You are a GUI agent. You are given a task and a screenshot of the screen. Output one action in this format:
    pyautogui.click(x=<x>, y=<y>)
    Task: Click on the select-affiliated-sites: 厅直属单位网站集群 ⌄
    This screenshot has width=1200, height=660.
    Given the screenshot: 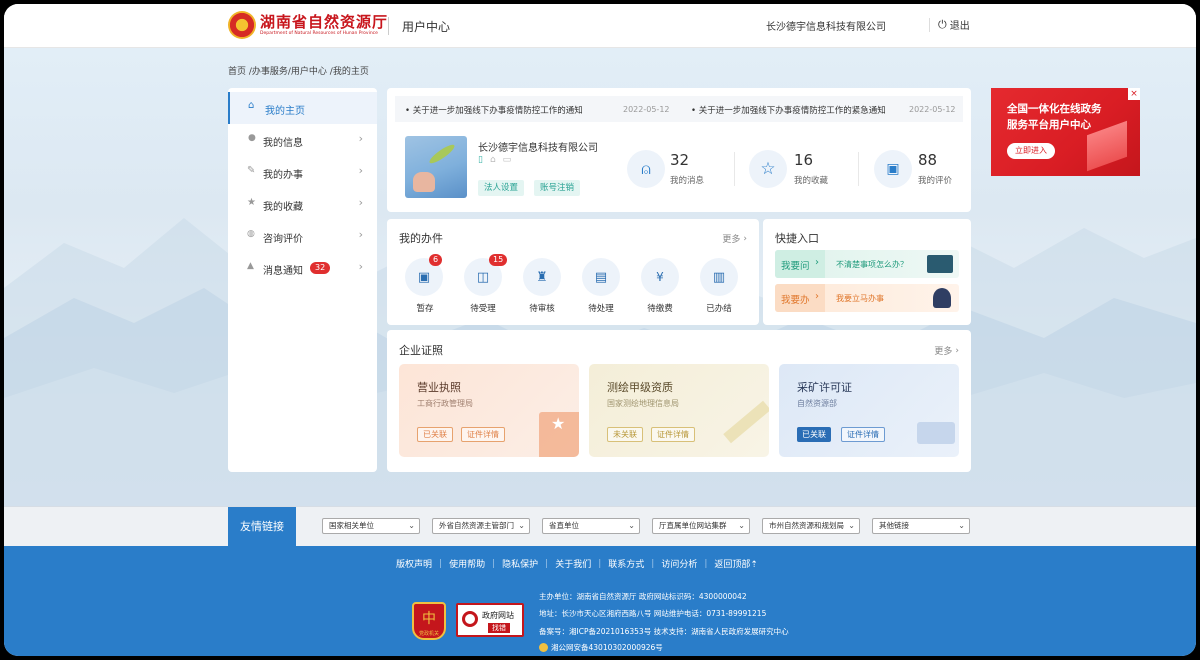 What is the action you would take?
    pyautogui.click(x=701, y=526)
    